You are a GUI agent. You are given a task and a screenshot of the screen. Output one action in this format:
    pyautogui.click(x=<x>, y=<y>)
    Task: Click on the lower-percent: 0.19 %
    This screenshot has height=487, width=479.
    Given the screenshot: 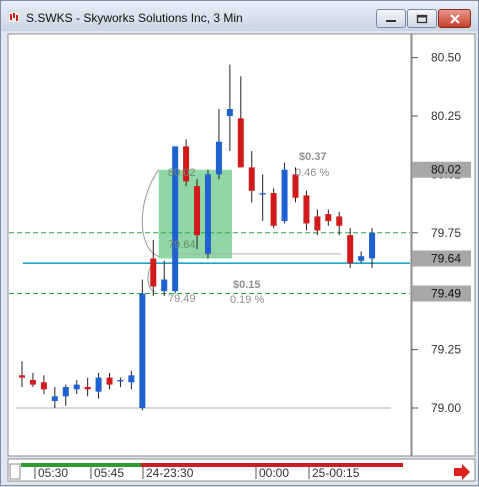 What is the action you would take?
    pyautogui.click(x=247, y=300)
    